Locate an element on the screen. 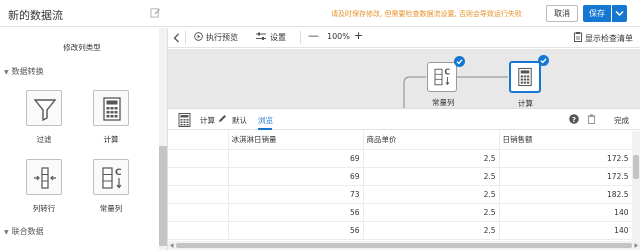 Image resolution: width=640 pixels, height=250 pixels. filter-tool-box is located at coordinates (44, 108).